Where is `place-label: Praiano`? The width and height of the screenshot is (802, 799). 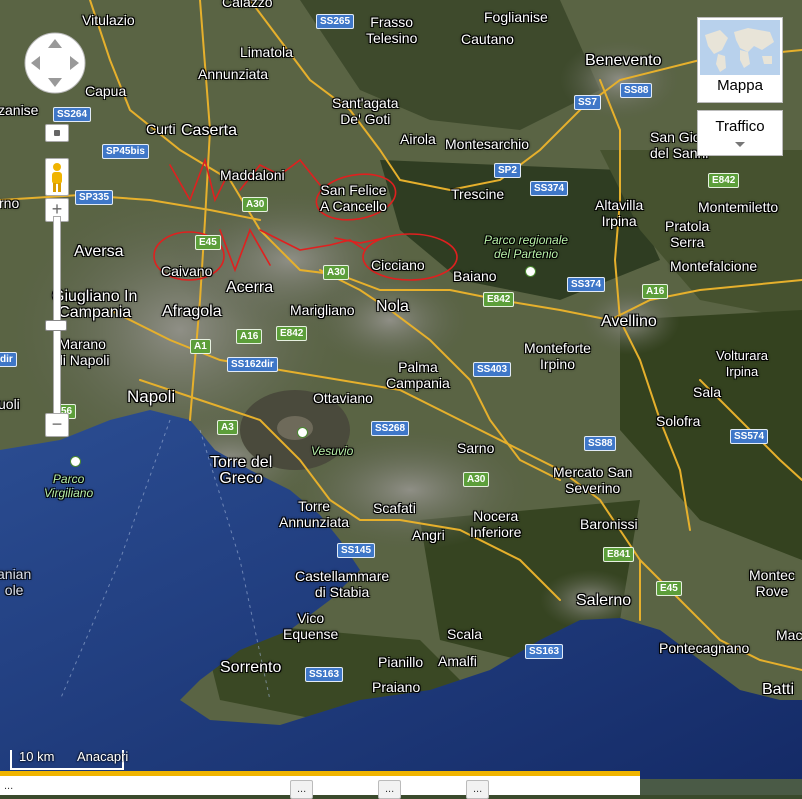 place-label: Praiano is located at coordinates (396, 687).